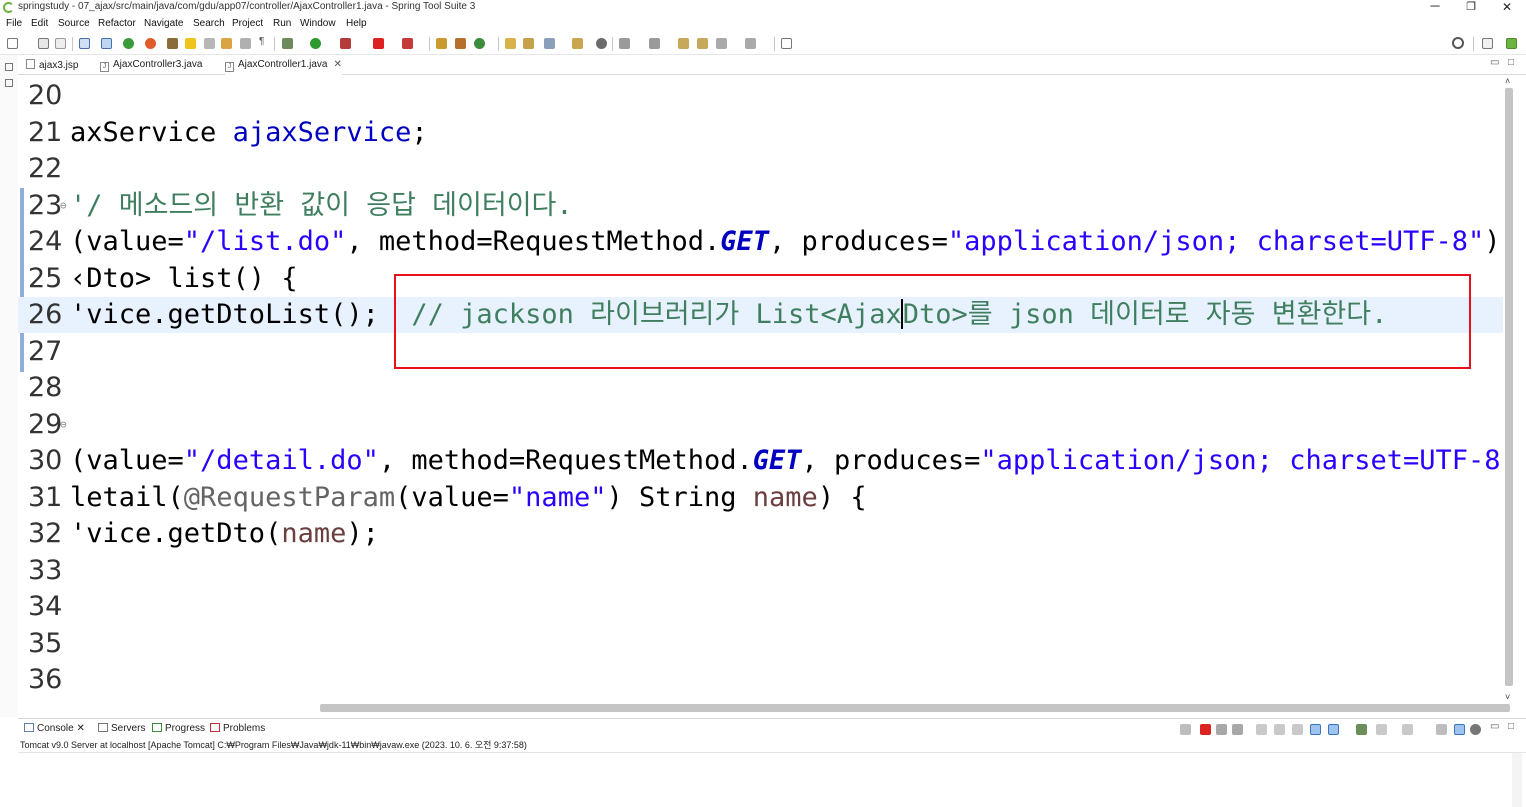  Describe the element at coordinates (510, 43) in the screenshot. I see `open-type-icon` at that location.